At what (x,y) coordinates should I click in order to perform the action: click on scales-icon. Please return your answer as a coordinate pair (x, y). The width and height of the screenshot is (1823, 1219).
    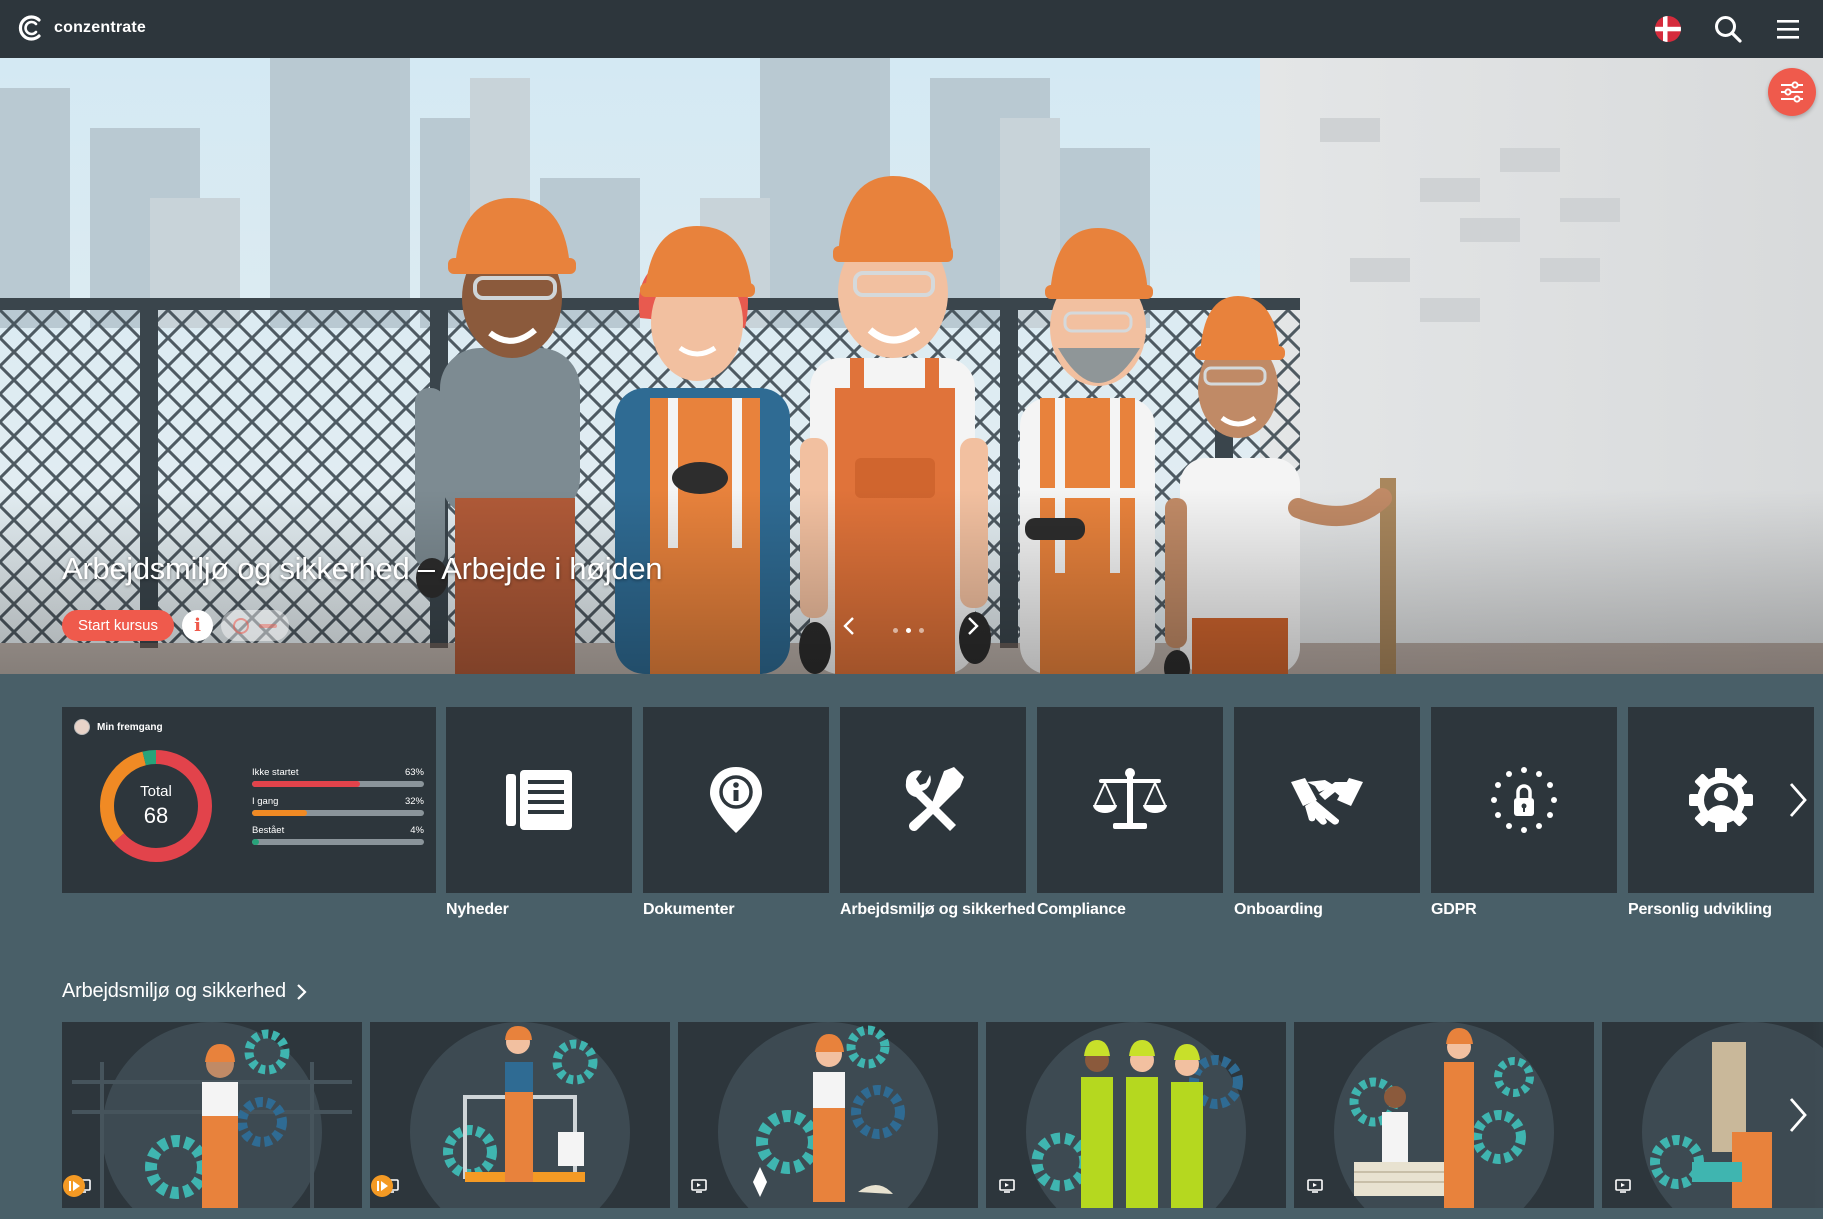
    Looking at the image, I should click on (1130, 798).